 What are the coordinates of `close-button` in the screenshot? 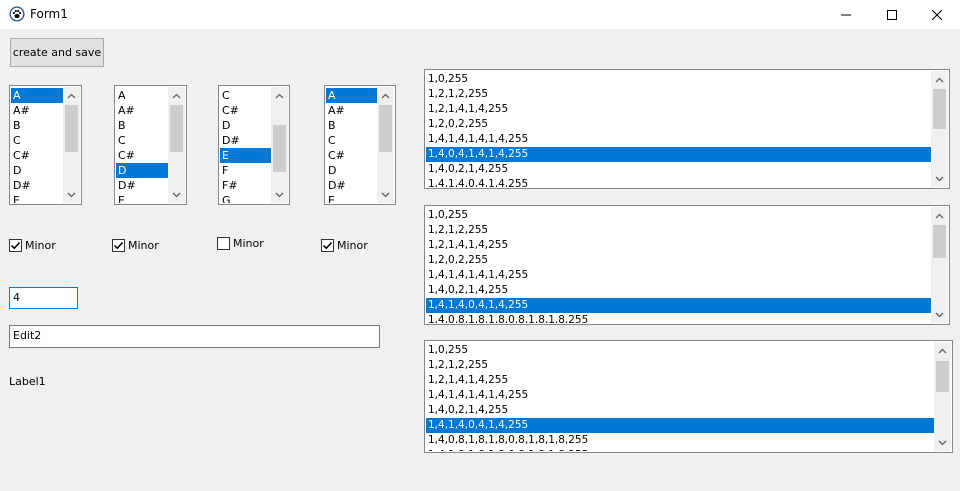 It's located at (937, 14).